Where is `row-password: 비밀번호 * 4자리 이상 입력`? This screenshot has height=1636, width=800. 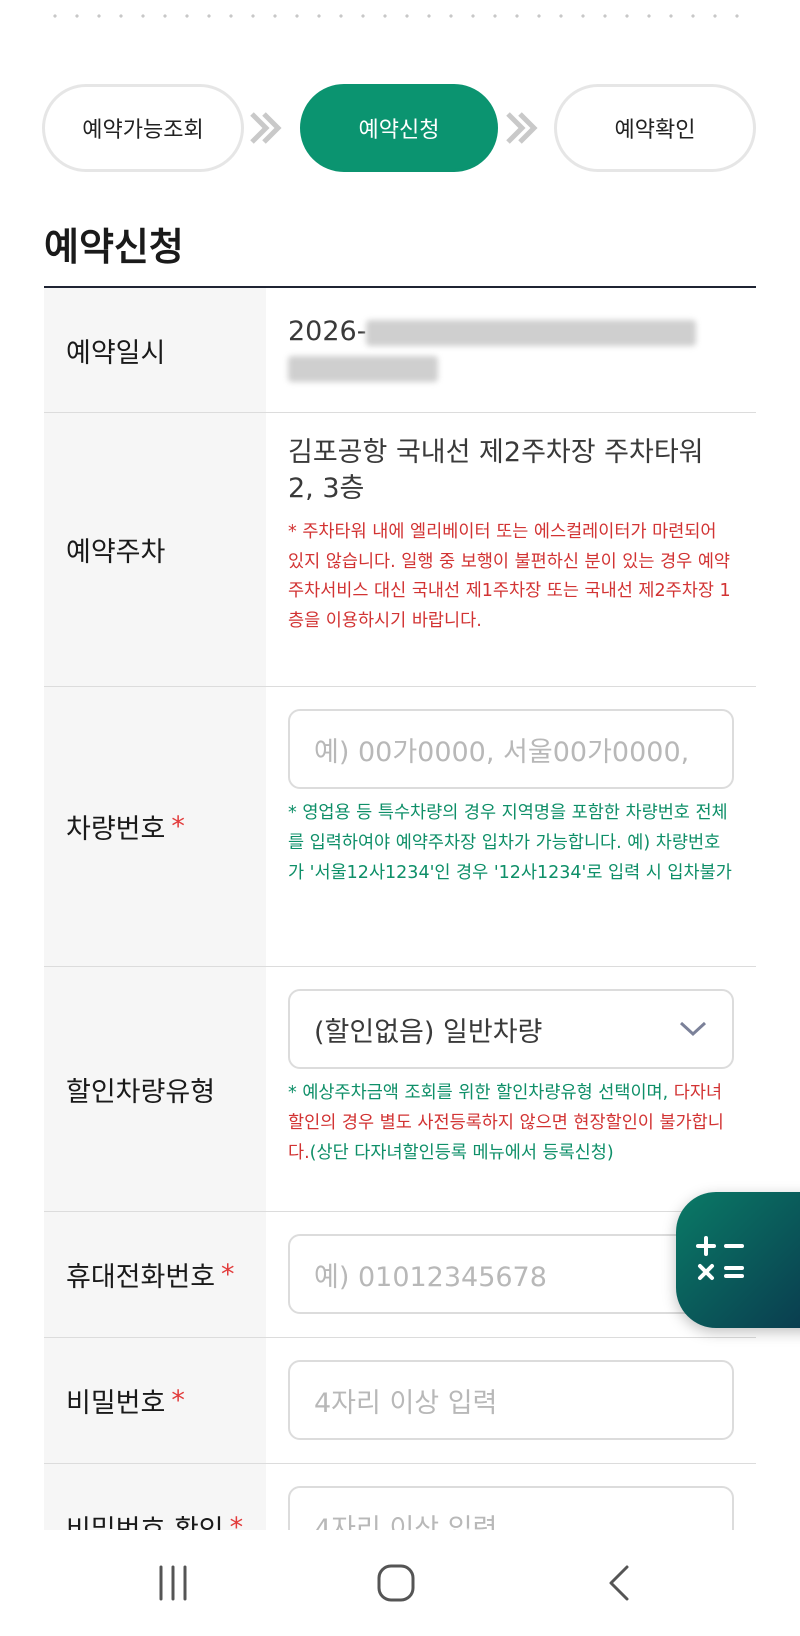
row-password: 비밀번호 * 4자리 이상 입력 is located at coordinates (400, 1401).